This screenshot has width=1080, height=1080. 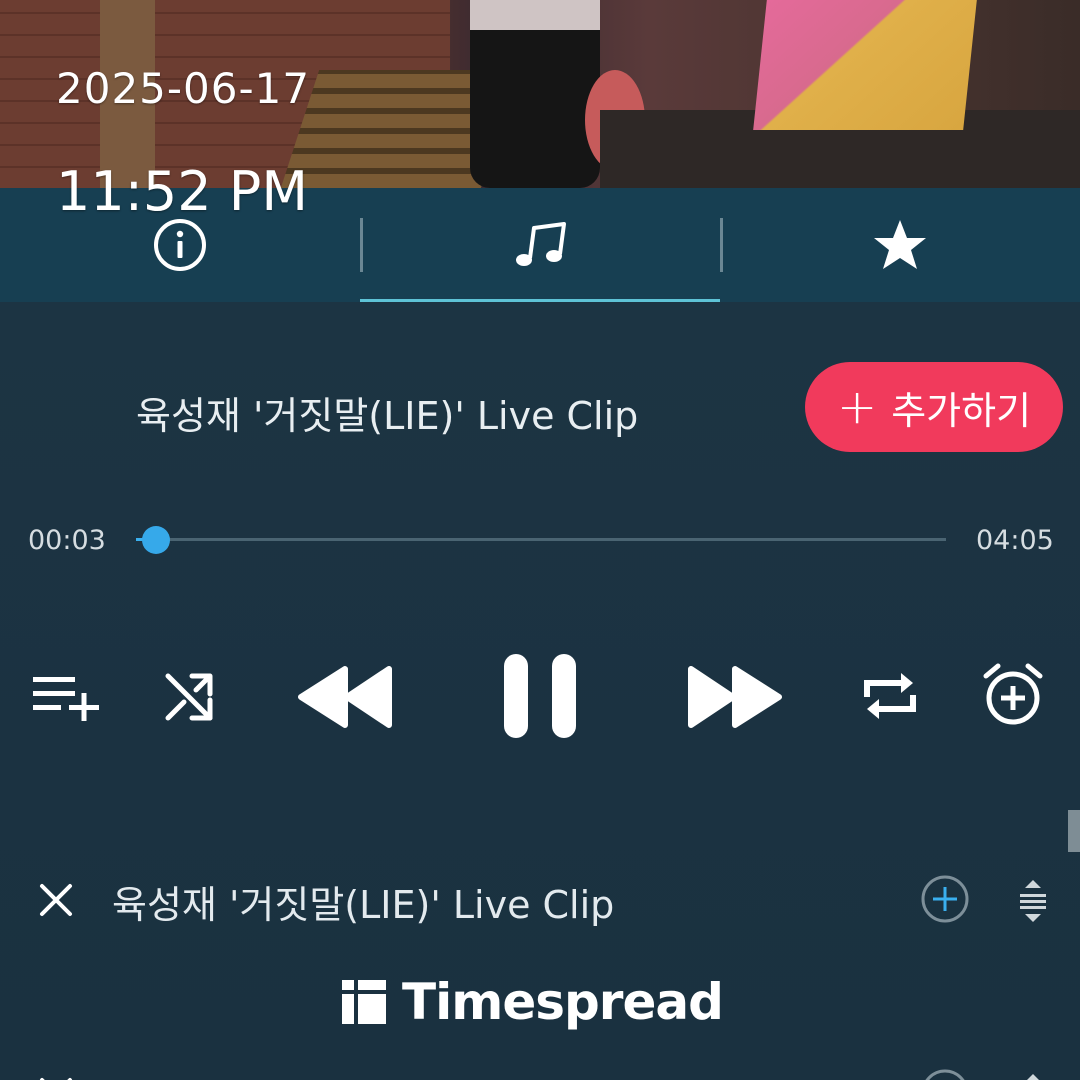 What do you see at coordinates (857, 407) in the screenshot?
I see `plus-icon: +` at bounding box center [857, 407].